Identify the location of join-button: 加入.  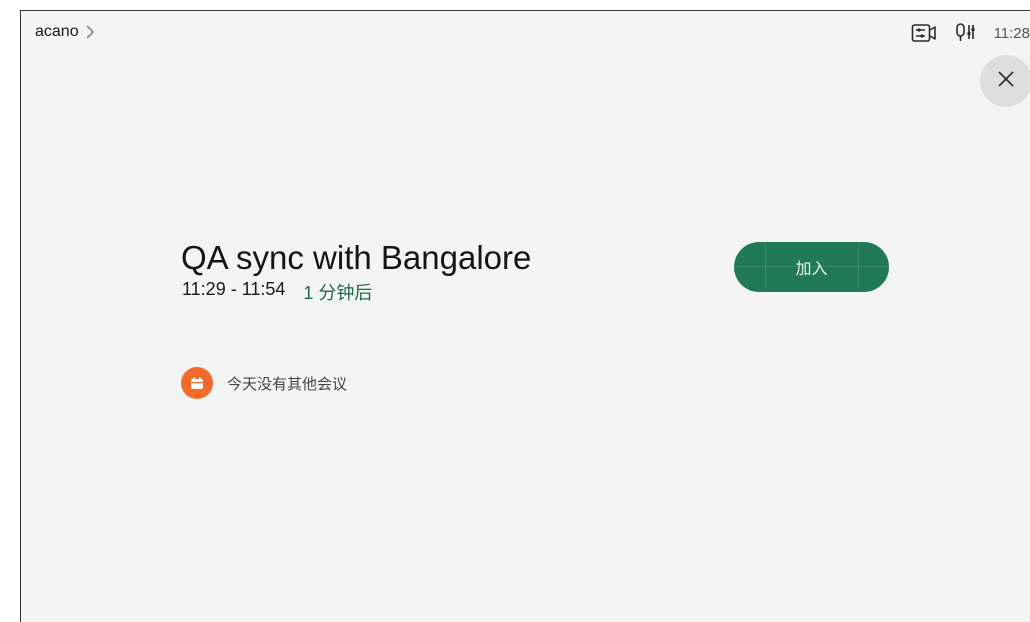
(811, 267).